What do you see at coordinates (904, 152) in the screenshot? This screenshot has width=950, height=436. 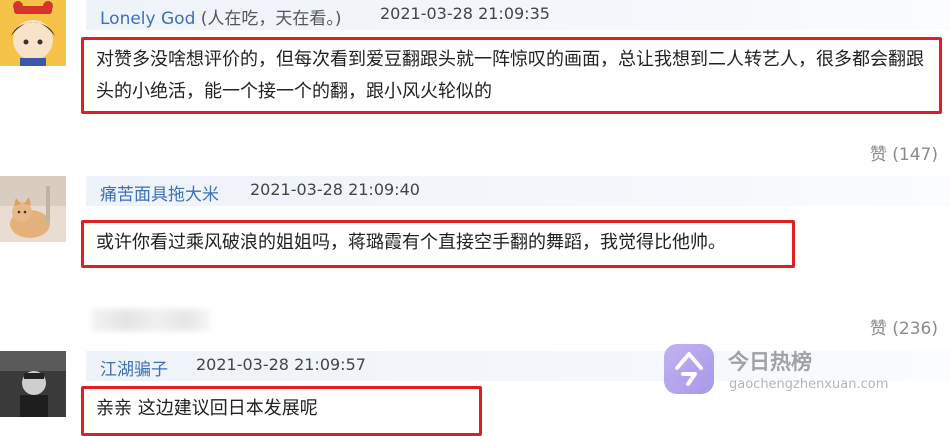 I see `like-button: 赞 (147)` at bounding box center [904, 152].